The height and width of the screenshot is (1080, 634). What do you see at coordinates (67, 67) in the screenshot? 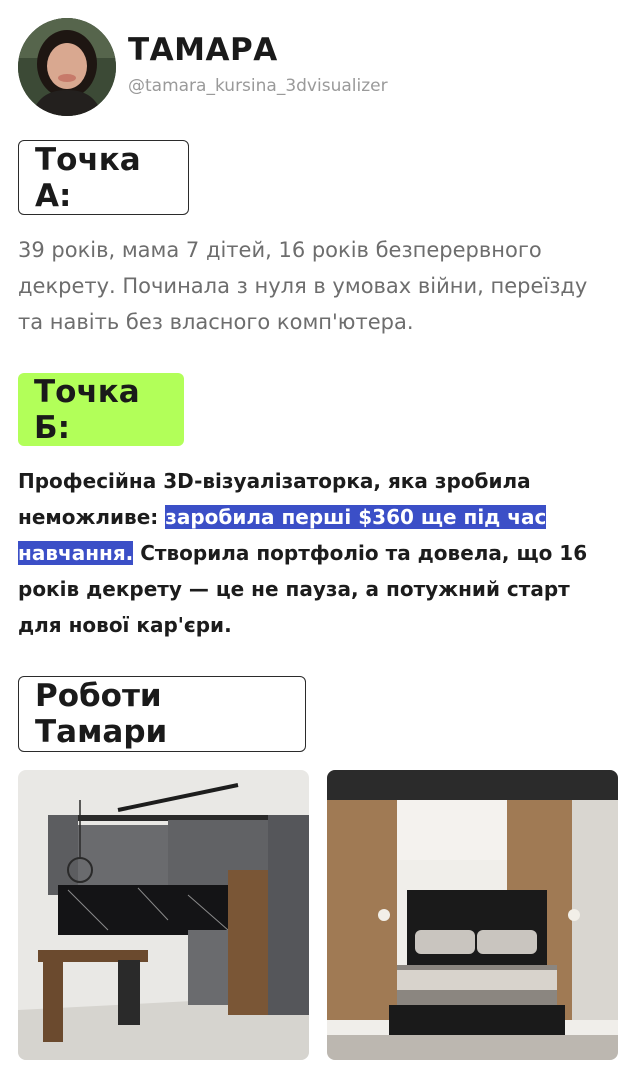
I see `avatar` at bounding box center [67, 67].